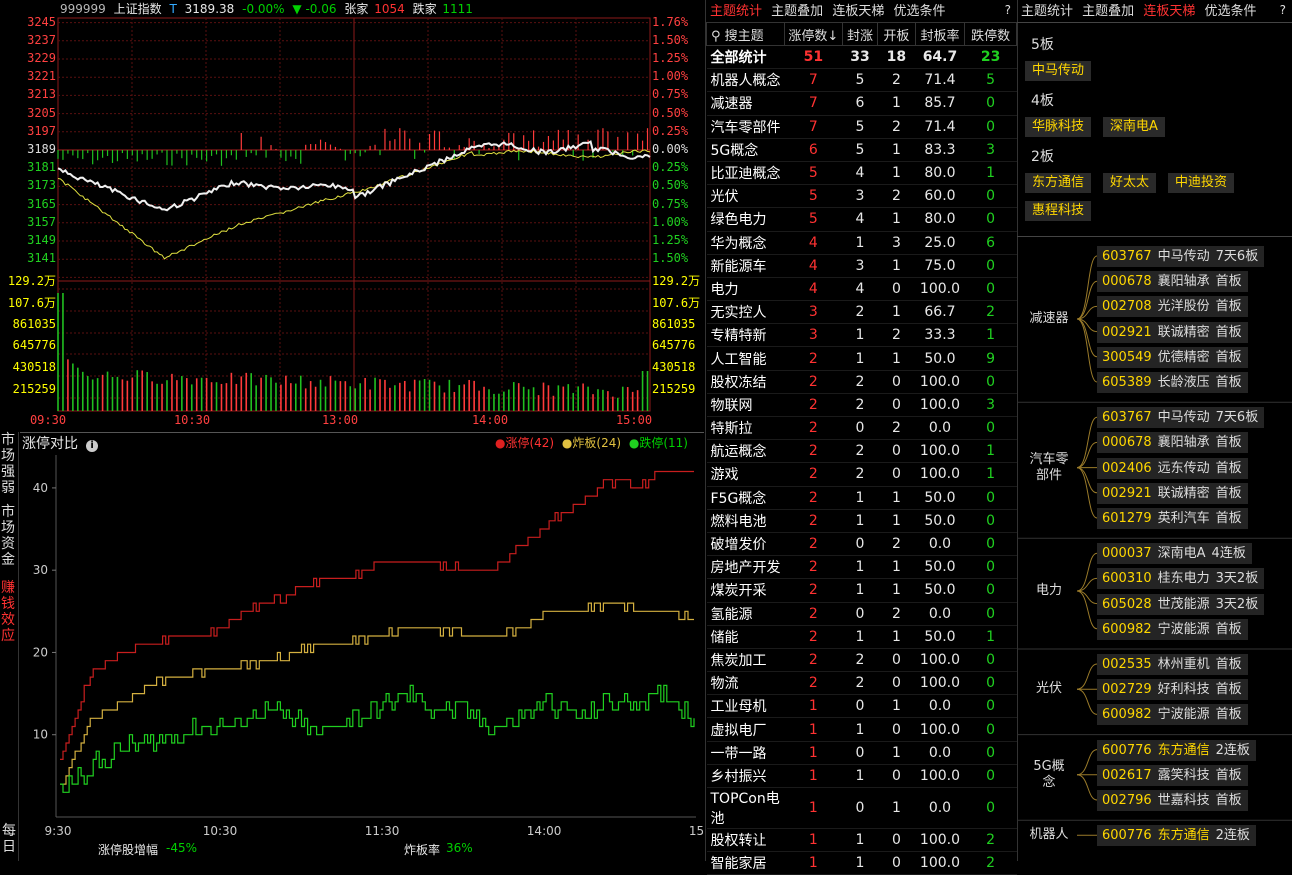 The image size is (1292, 875). Describe the element at coordinates (861, 358) in the screenshot. I see `theme-row: 人工智能 2 1 1 50.0 9` at that location.